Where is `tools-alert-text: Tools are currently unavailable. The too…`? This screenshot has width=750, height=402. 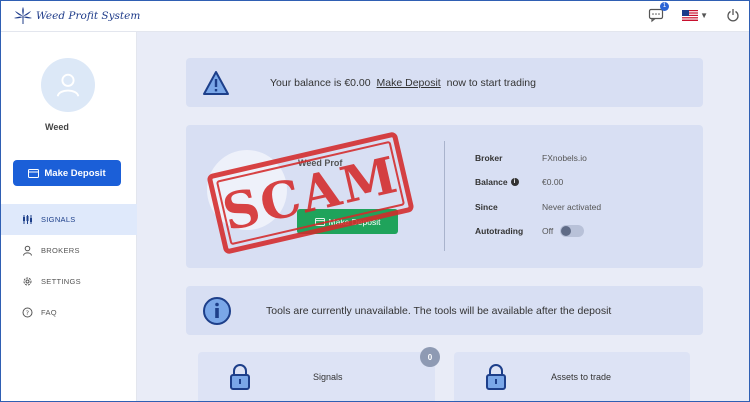 tools-alert-text: Tools are currently unavailable. The too… is located at coordinates (439, 310).